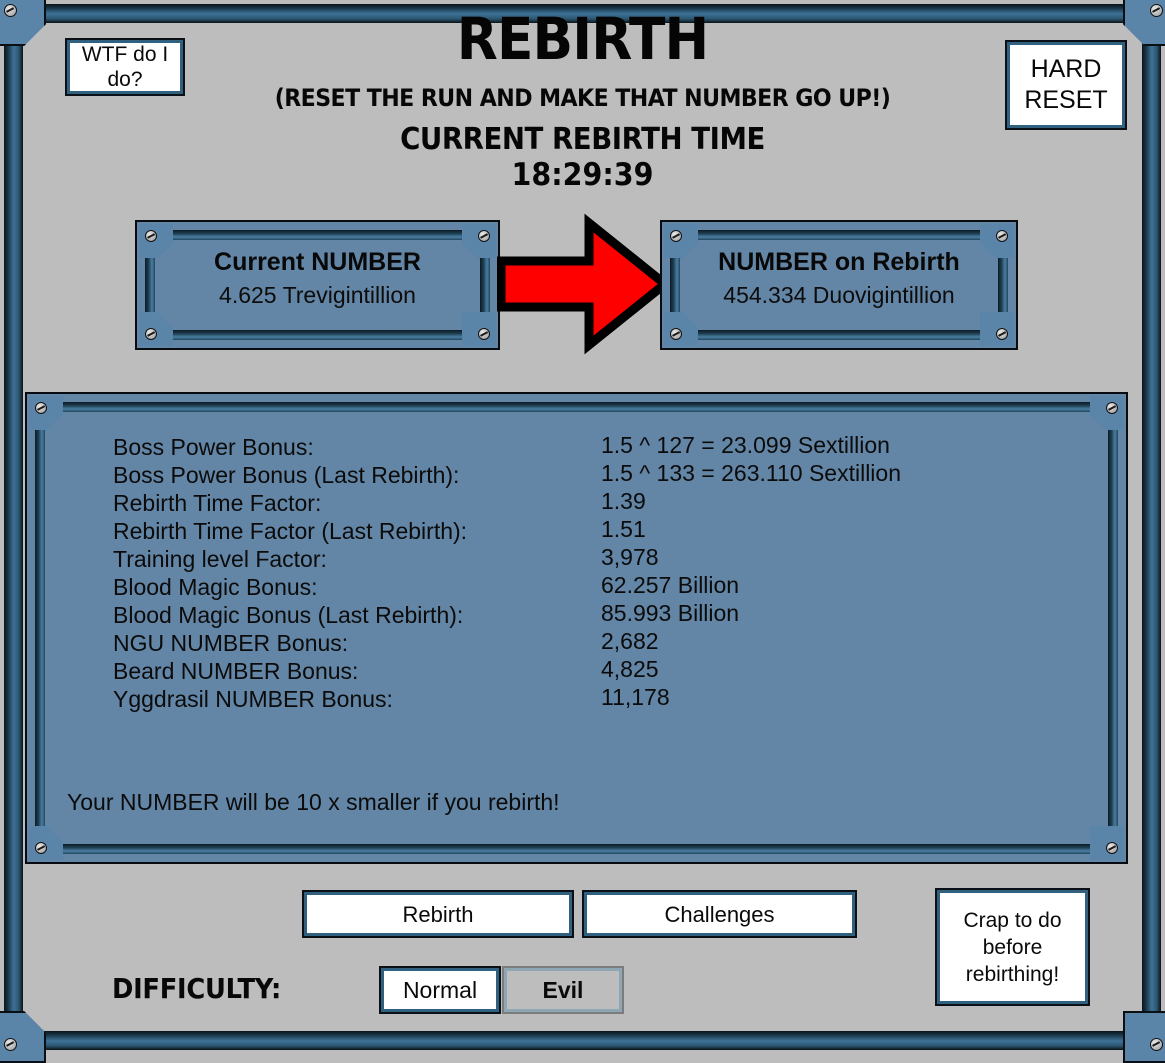  What do you see at coordinates (583, 284) in the screenshot?
I see `right-arrow-icon` at bounding box center [583, 284].